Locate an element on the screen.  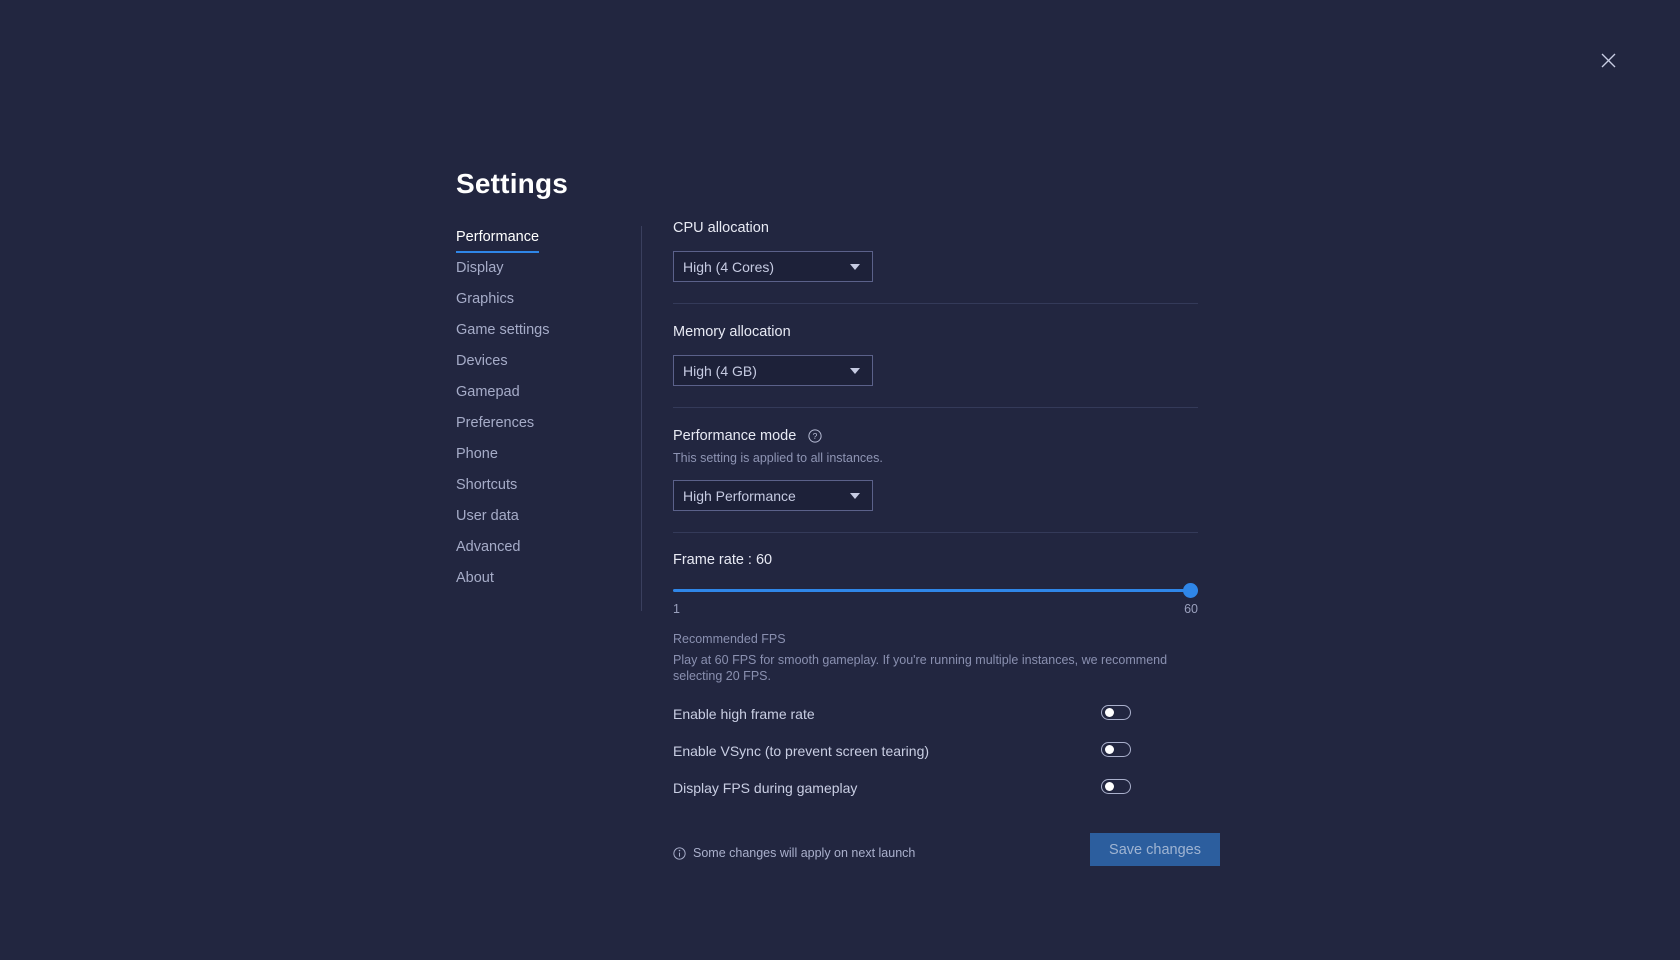
sidebar-item-label: Devices is located at coordinates (482, 361).